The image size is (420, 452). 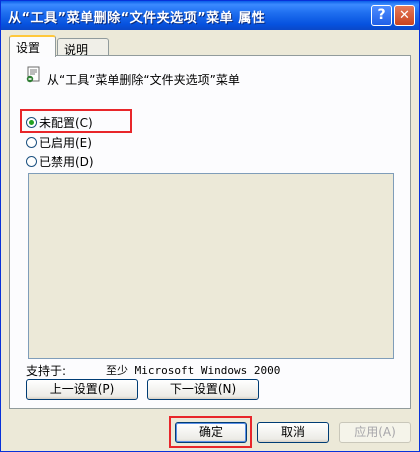 I want to click on radio-disabled: 已禁用(D), so click(x=60, y=161).